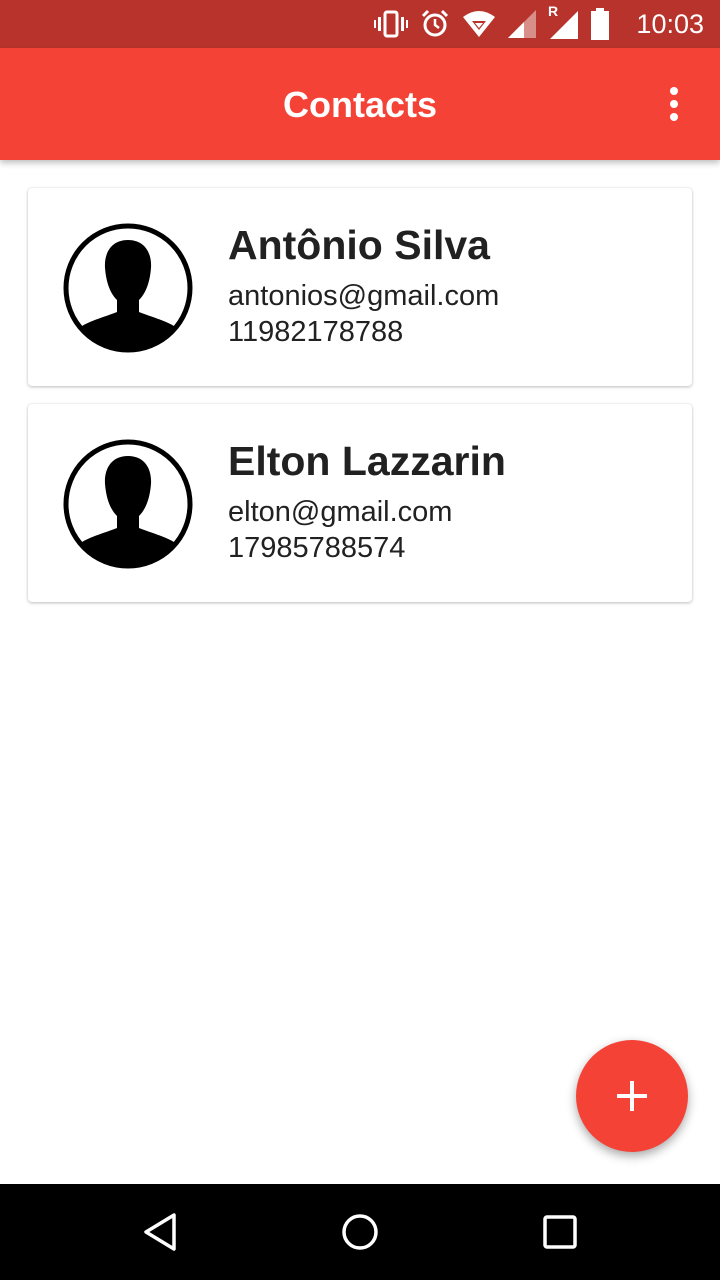 This screenshot has width=720, height=1280. I want to click on signal-icon, so click(522, 24).